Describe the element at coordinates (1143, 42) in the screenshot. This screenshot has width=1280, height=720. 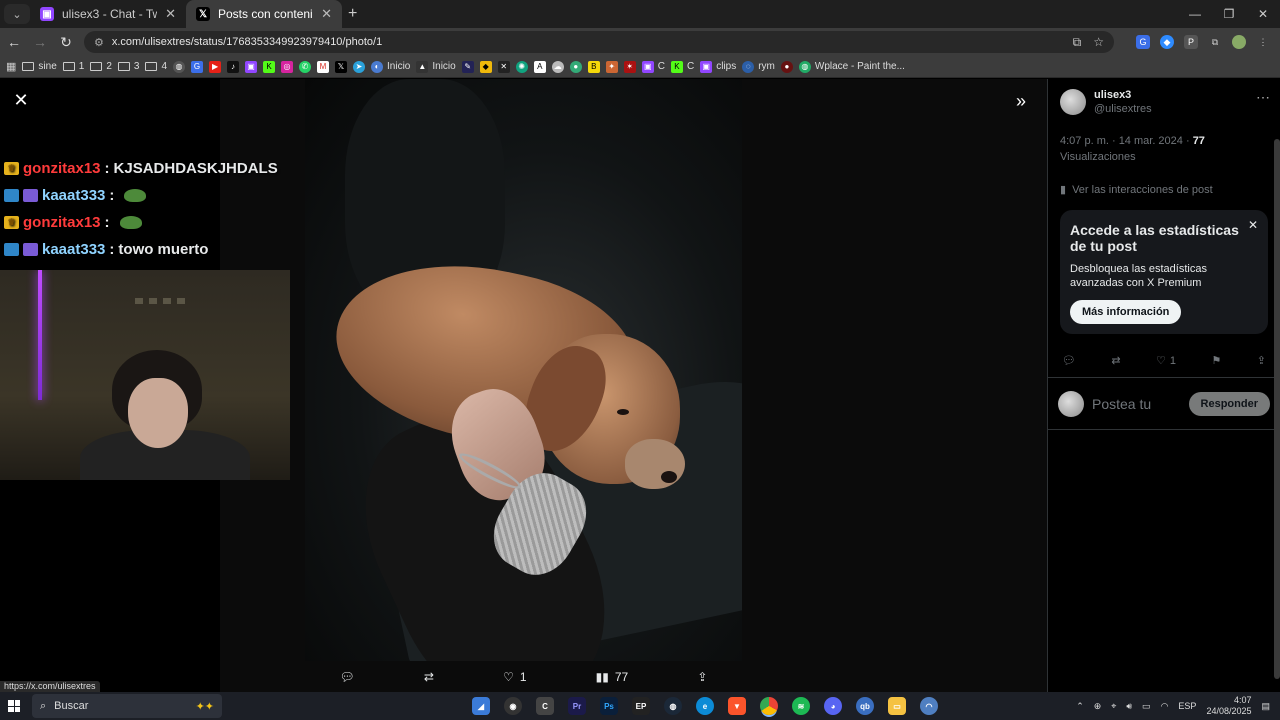
I see `translate-extension-icon: G` at that location.